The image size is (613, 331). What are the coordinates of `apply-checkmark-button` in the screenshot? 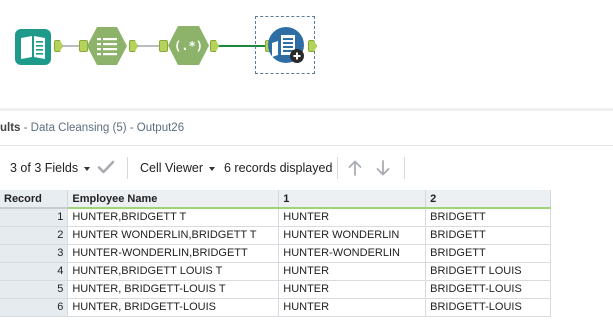 It's located at (106, 167).